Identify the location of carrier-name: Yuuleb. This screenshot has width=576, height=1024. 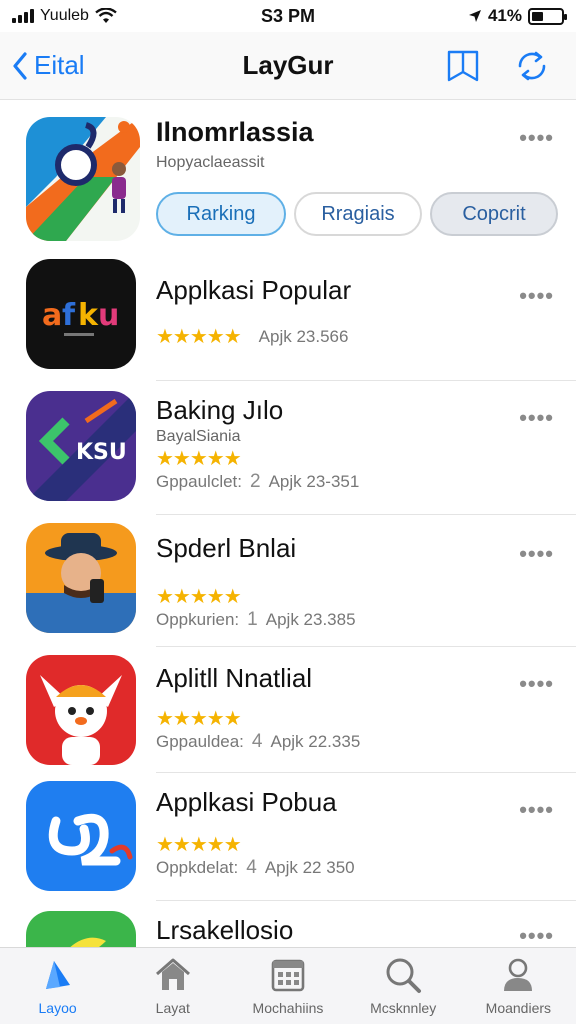
(64, 15).